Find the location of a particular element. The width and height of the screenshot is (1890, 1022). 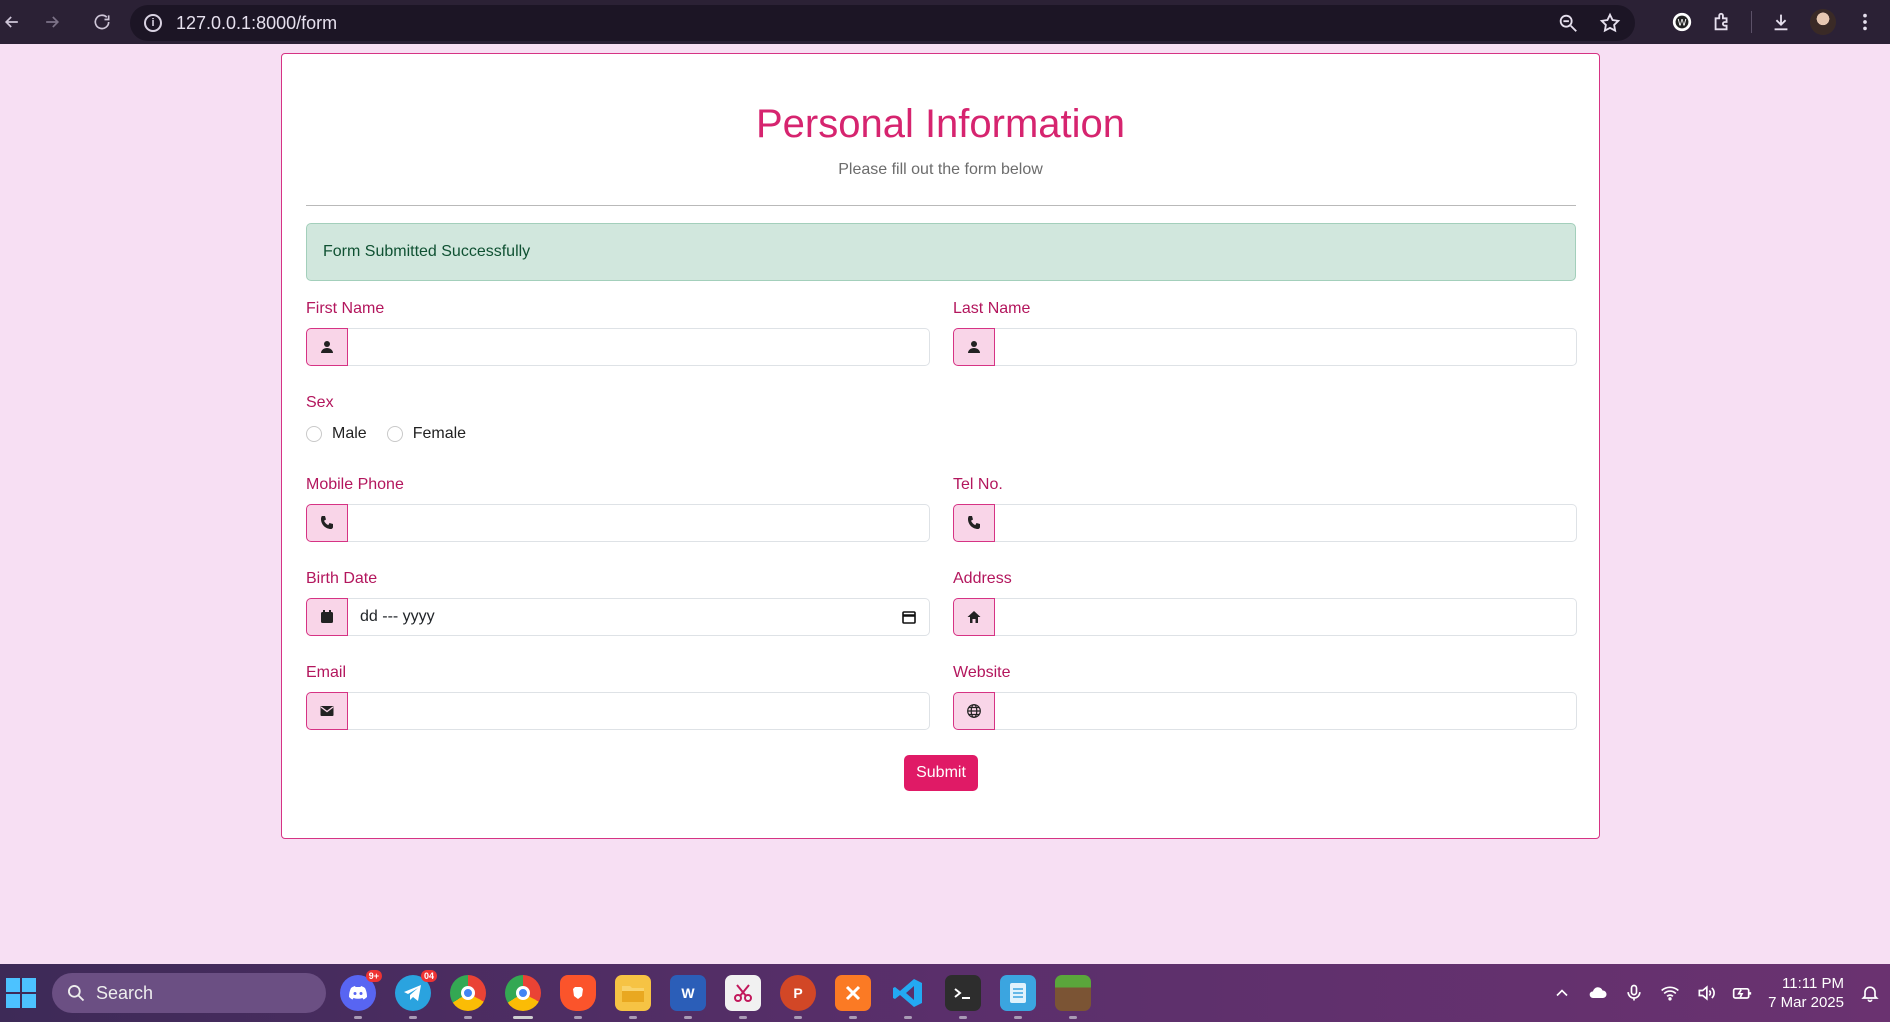

discord-badge: 9+ is located at coordinates (373, 976).